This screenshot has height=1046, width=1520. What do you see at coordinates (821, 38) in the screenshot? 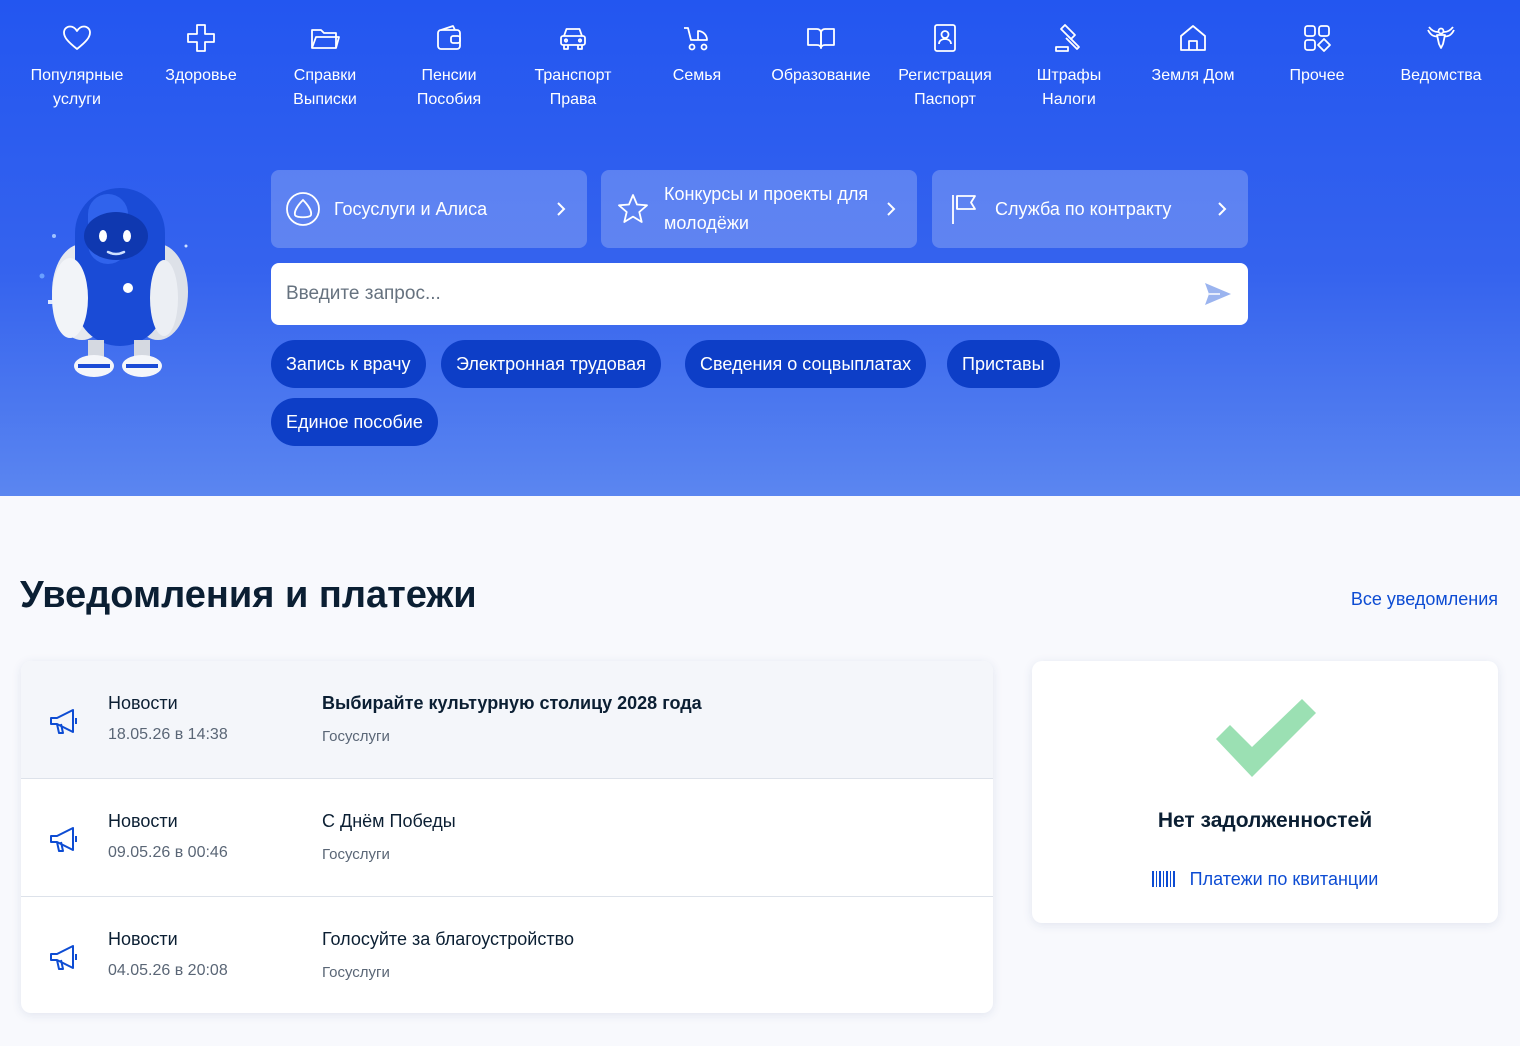
I see `book-icon` at bounding box center [821, 38].